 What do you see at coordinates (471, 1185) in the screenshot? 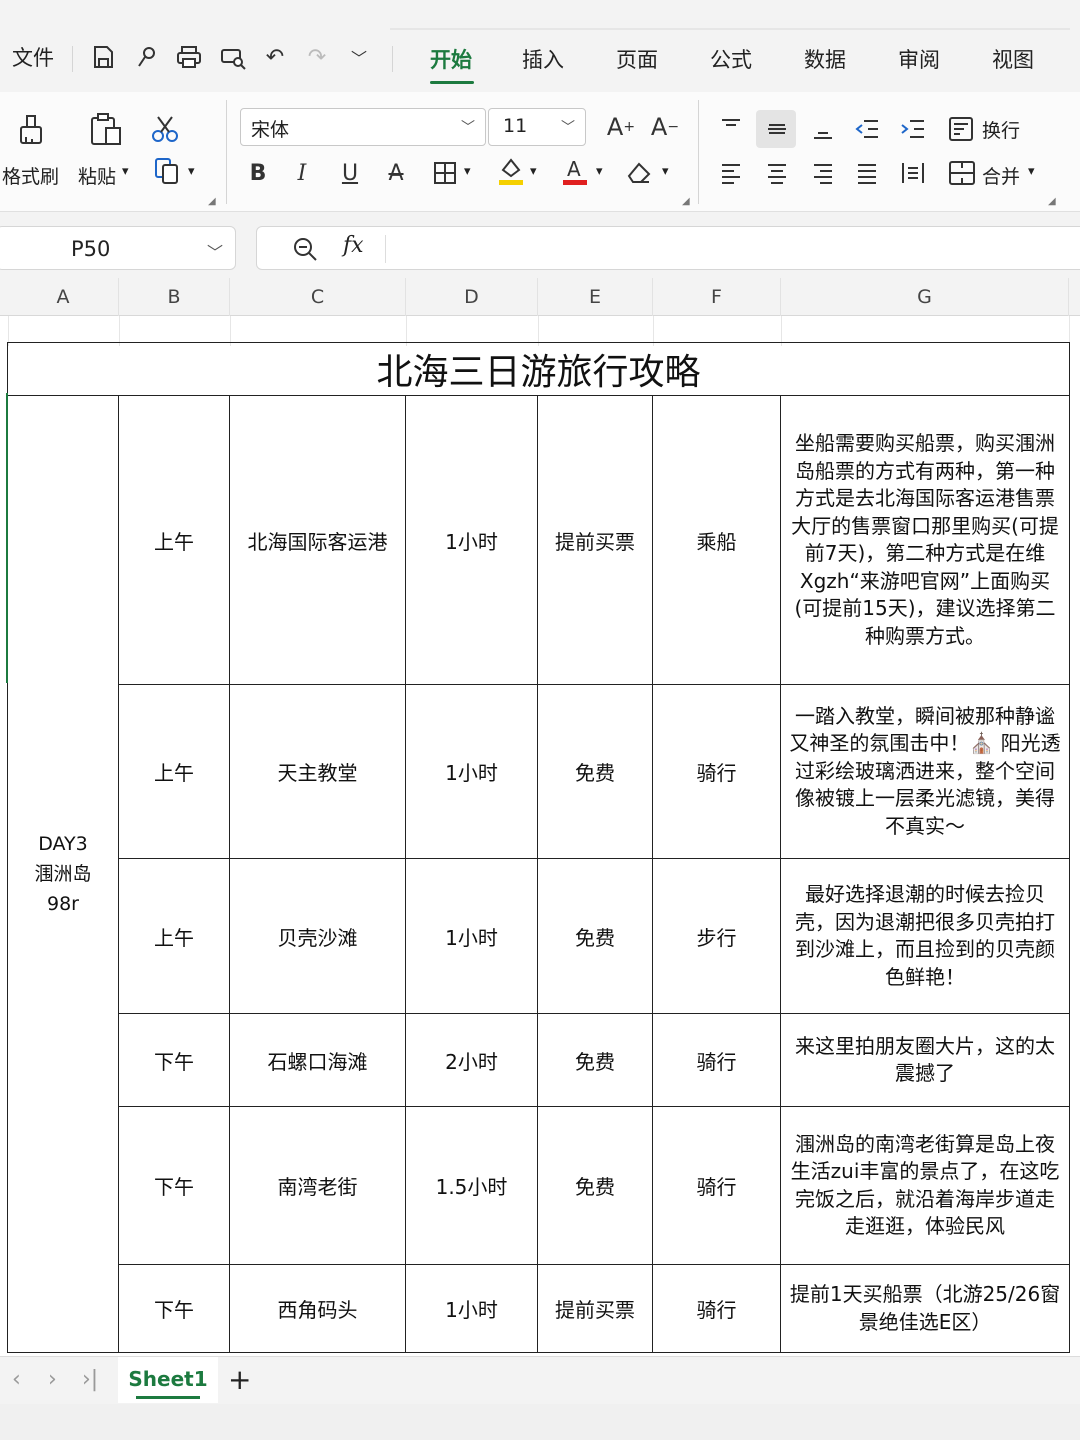
I see `duration-cell: 1.5小时` at bounding box center [471, 1185].